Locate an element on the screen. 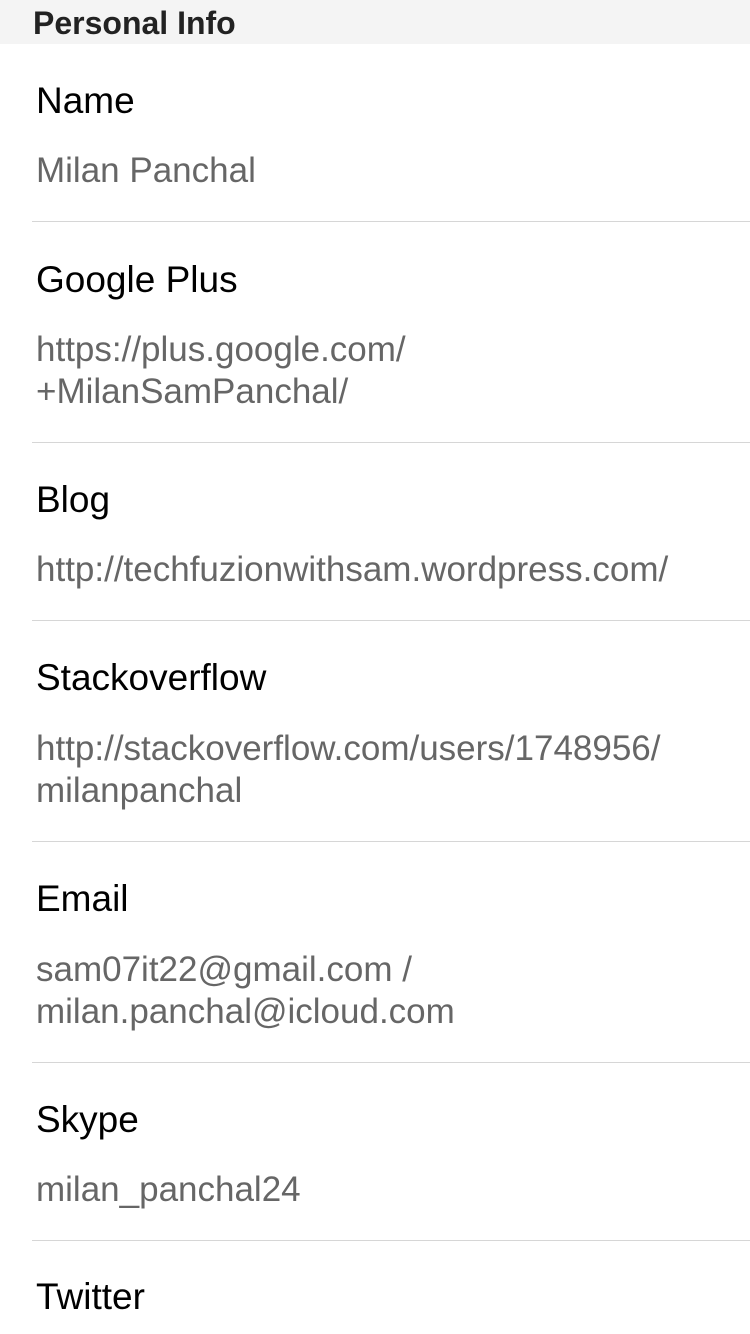  field-value-name: Milan Panchal is located at coordinates (146, 170).